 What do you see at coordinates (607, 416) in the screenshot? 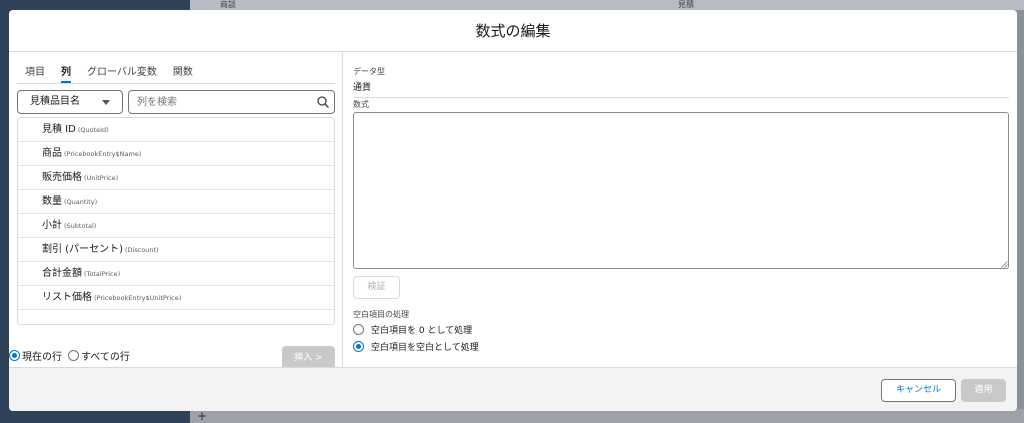
I see `background-footer-row` at bounding box center [607, 416].